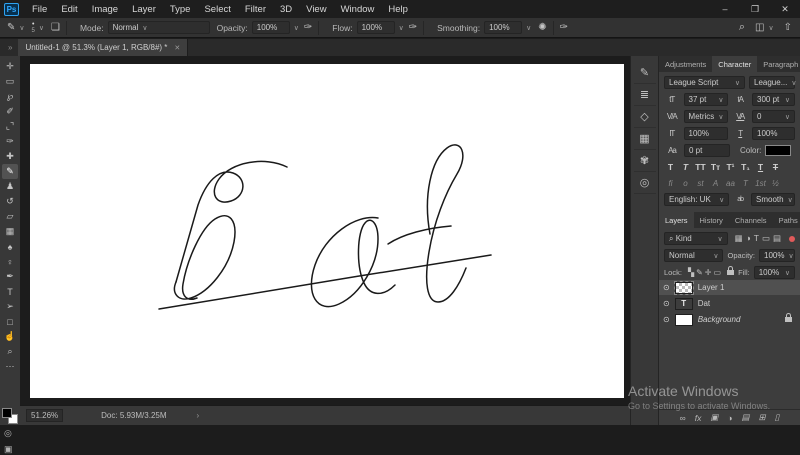 The image size is (800, 455). Describe the element at coordinates (766, 238) in the screenshot. I see `filter-shape-layers-icon: ▭` at that location.